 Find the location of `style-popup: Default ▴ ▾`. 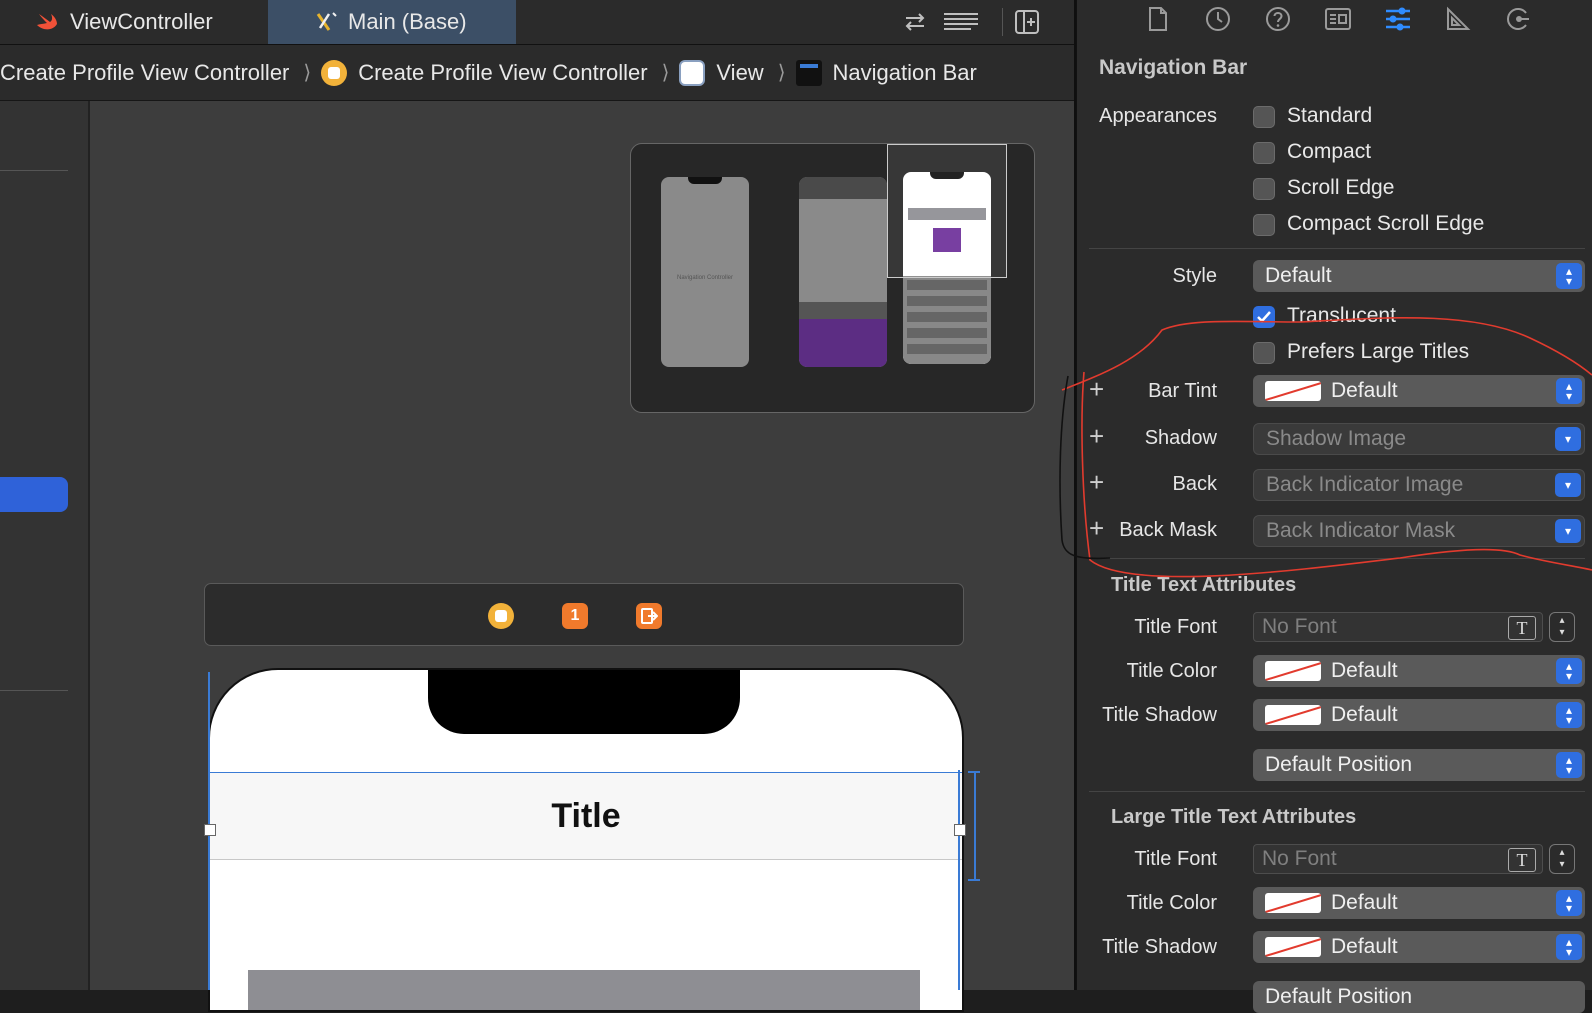

style-popup: Default ▴ ▾ is located at coordinates (1419, 276).